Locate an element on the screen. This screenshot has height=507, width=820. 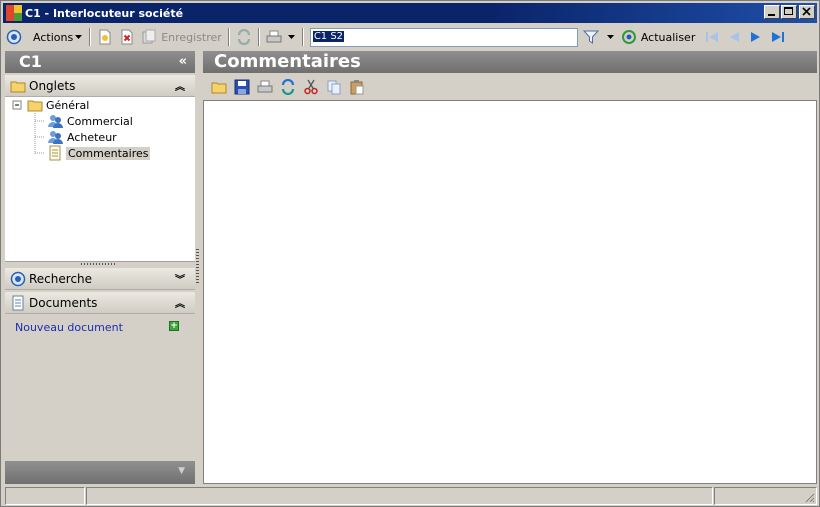
status-bar is located at coordinates (411, 496).